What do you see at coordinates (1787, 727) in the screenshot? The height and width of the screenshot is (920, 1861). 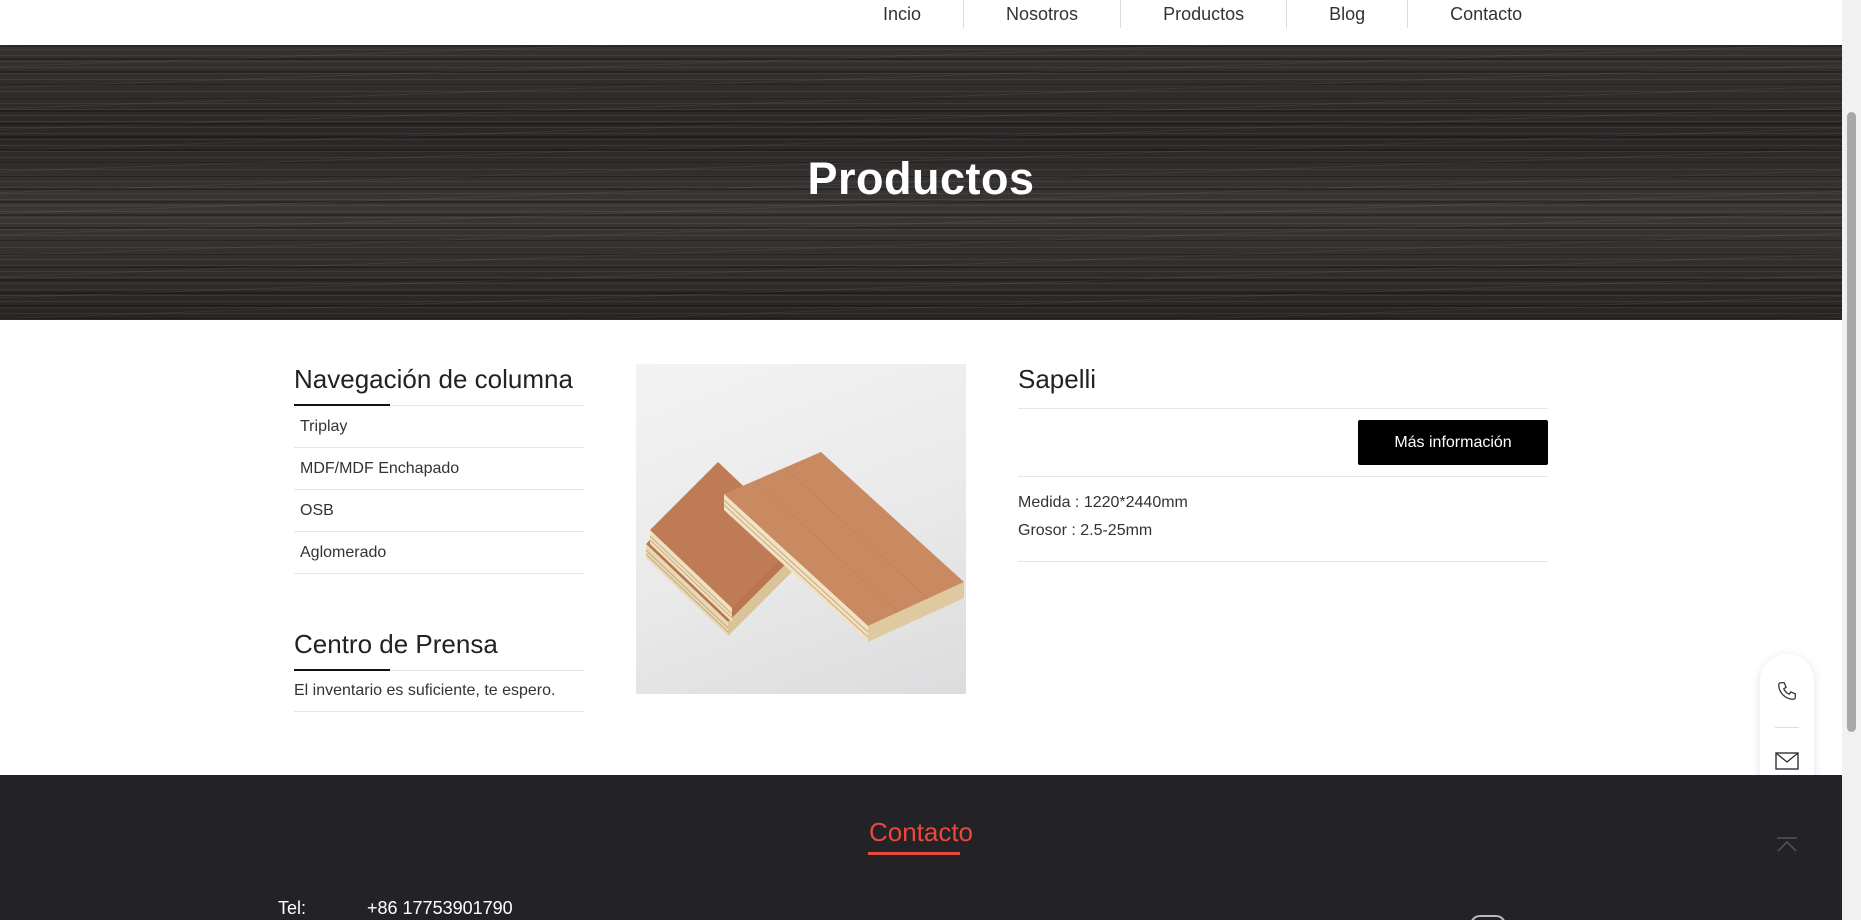 I see `widget-divider` at bounding box center [1787, 727].